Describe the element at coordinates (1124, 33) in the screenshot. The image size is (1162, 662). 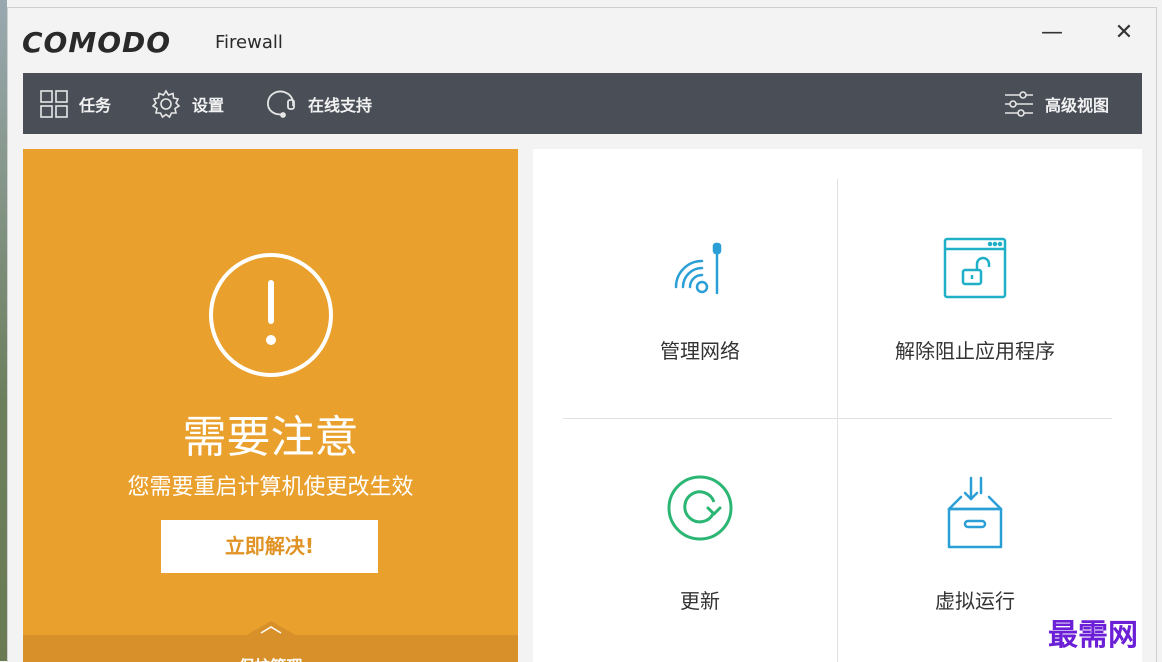
I see `close-button: ✕` at that location.